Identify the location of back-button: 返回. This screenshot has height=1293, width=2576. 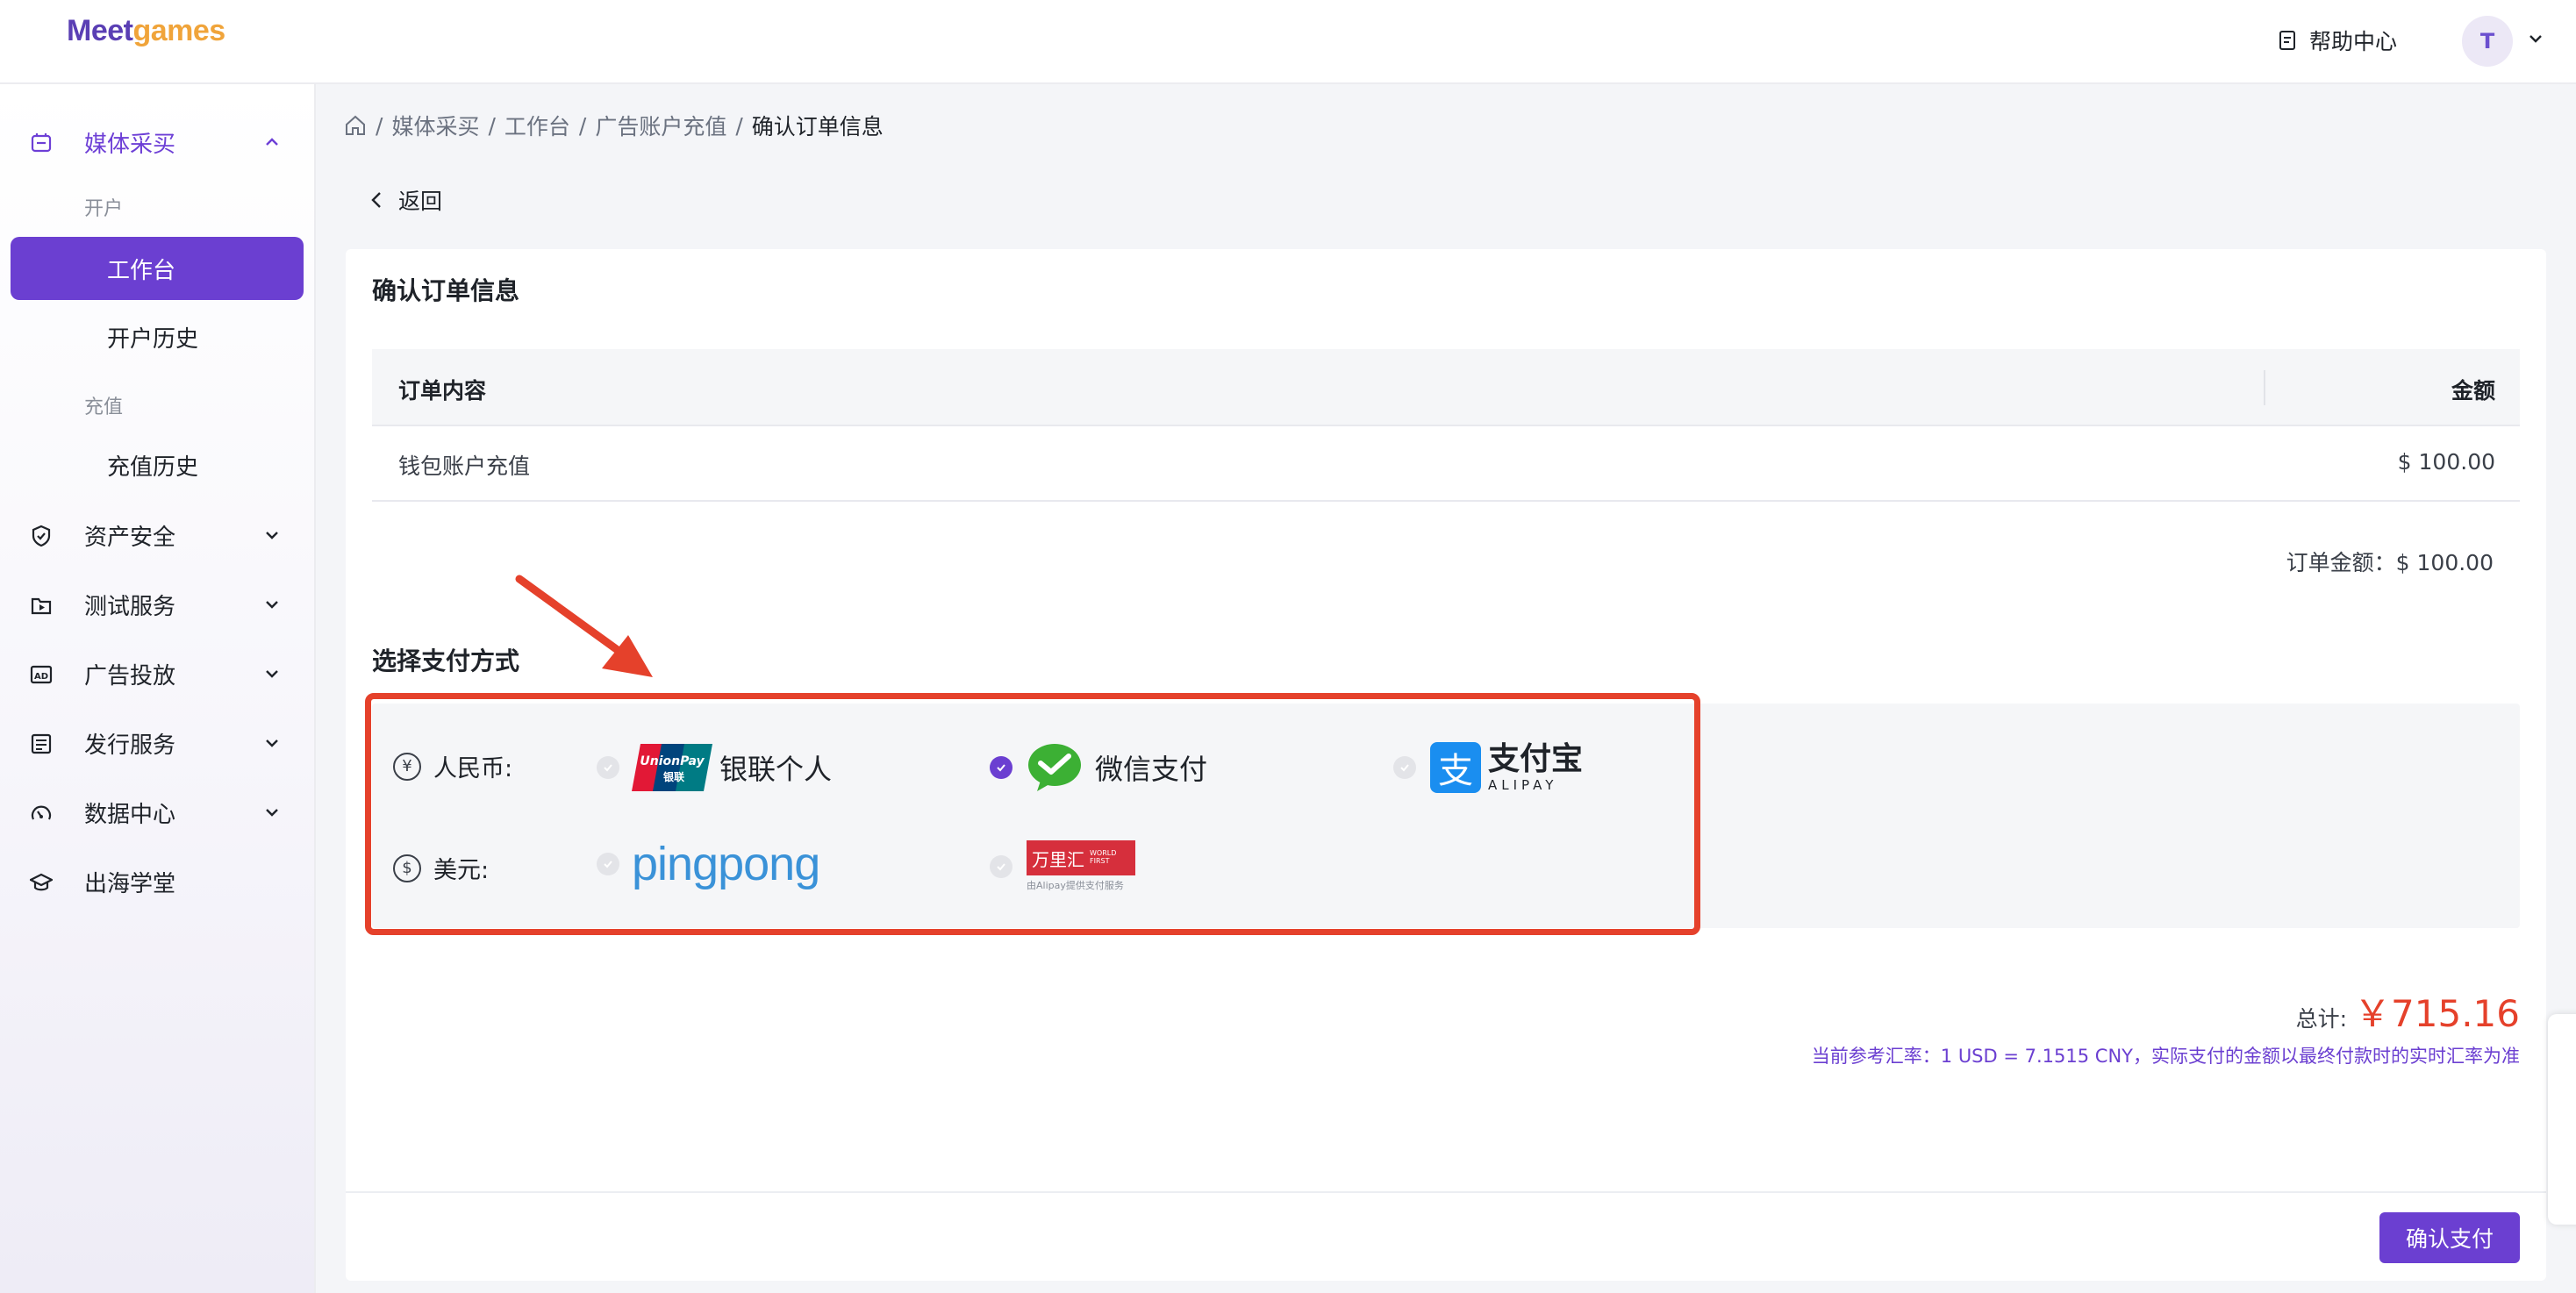
(405, 200).